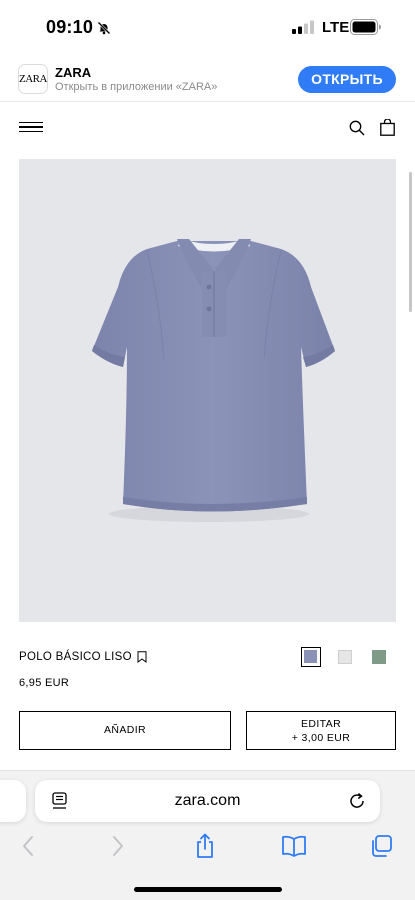 This screenshot has width=415, height=900. What do you see at coordinates (365, 27) in the screenshot?
I see `battery-icon` at bounding box center [365, 27].